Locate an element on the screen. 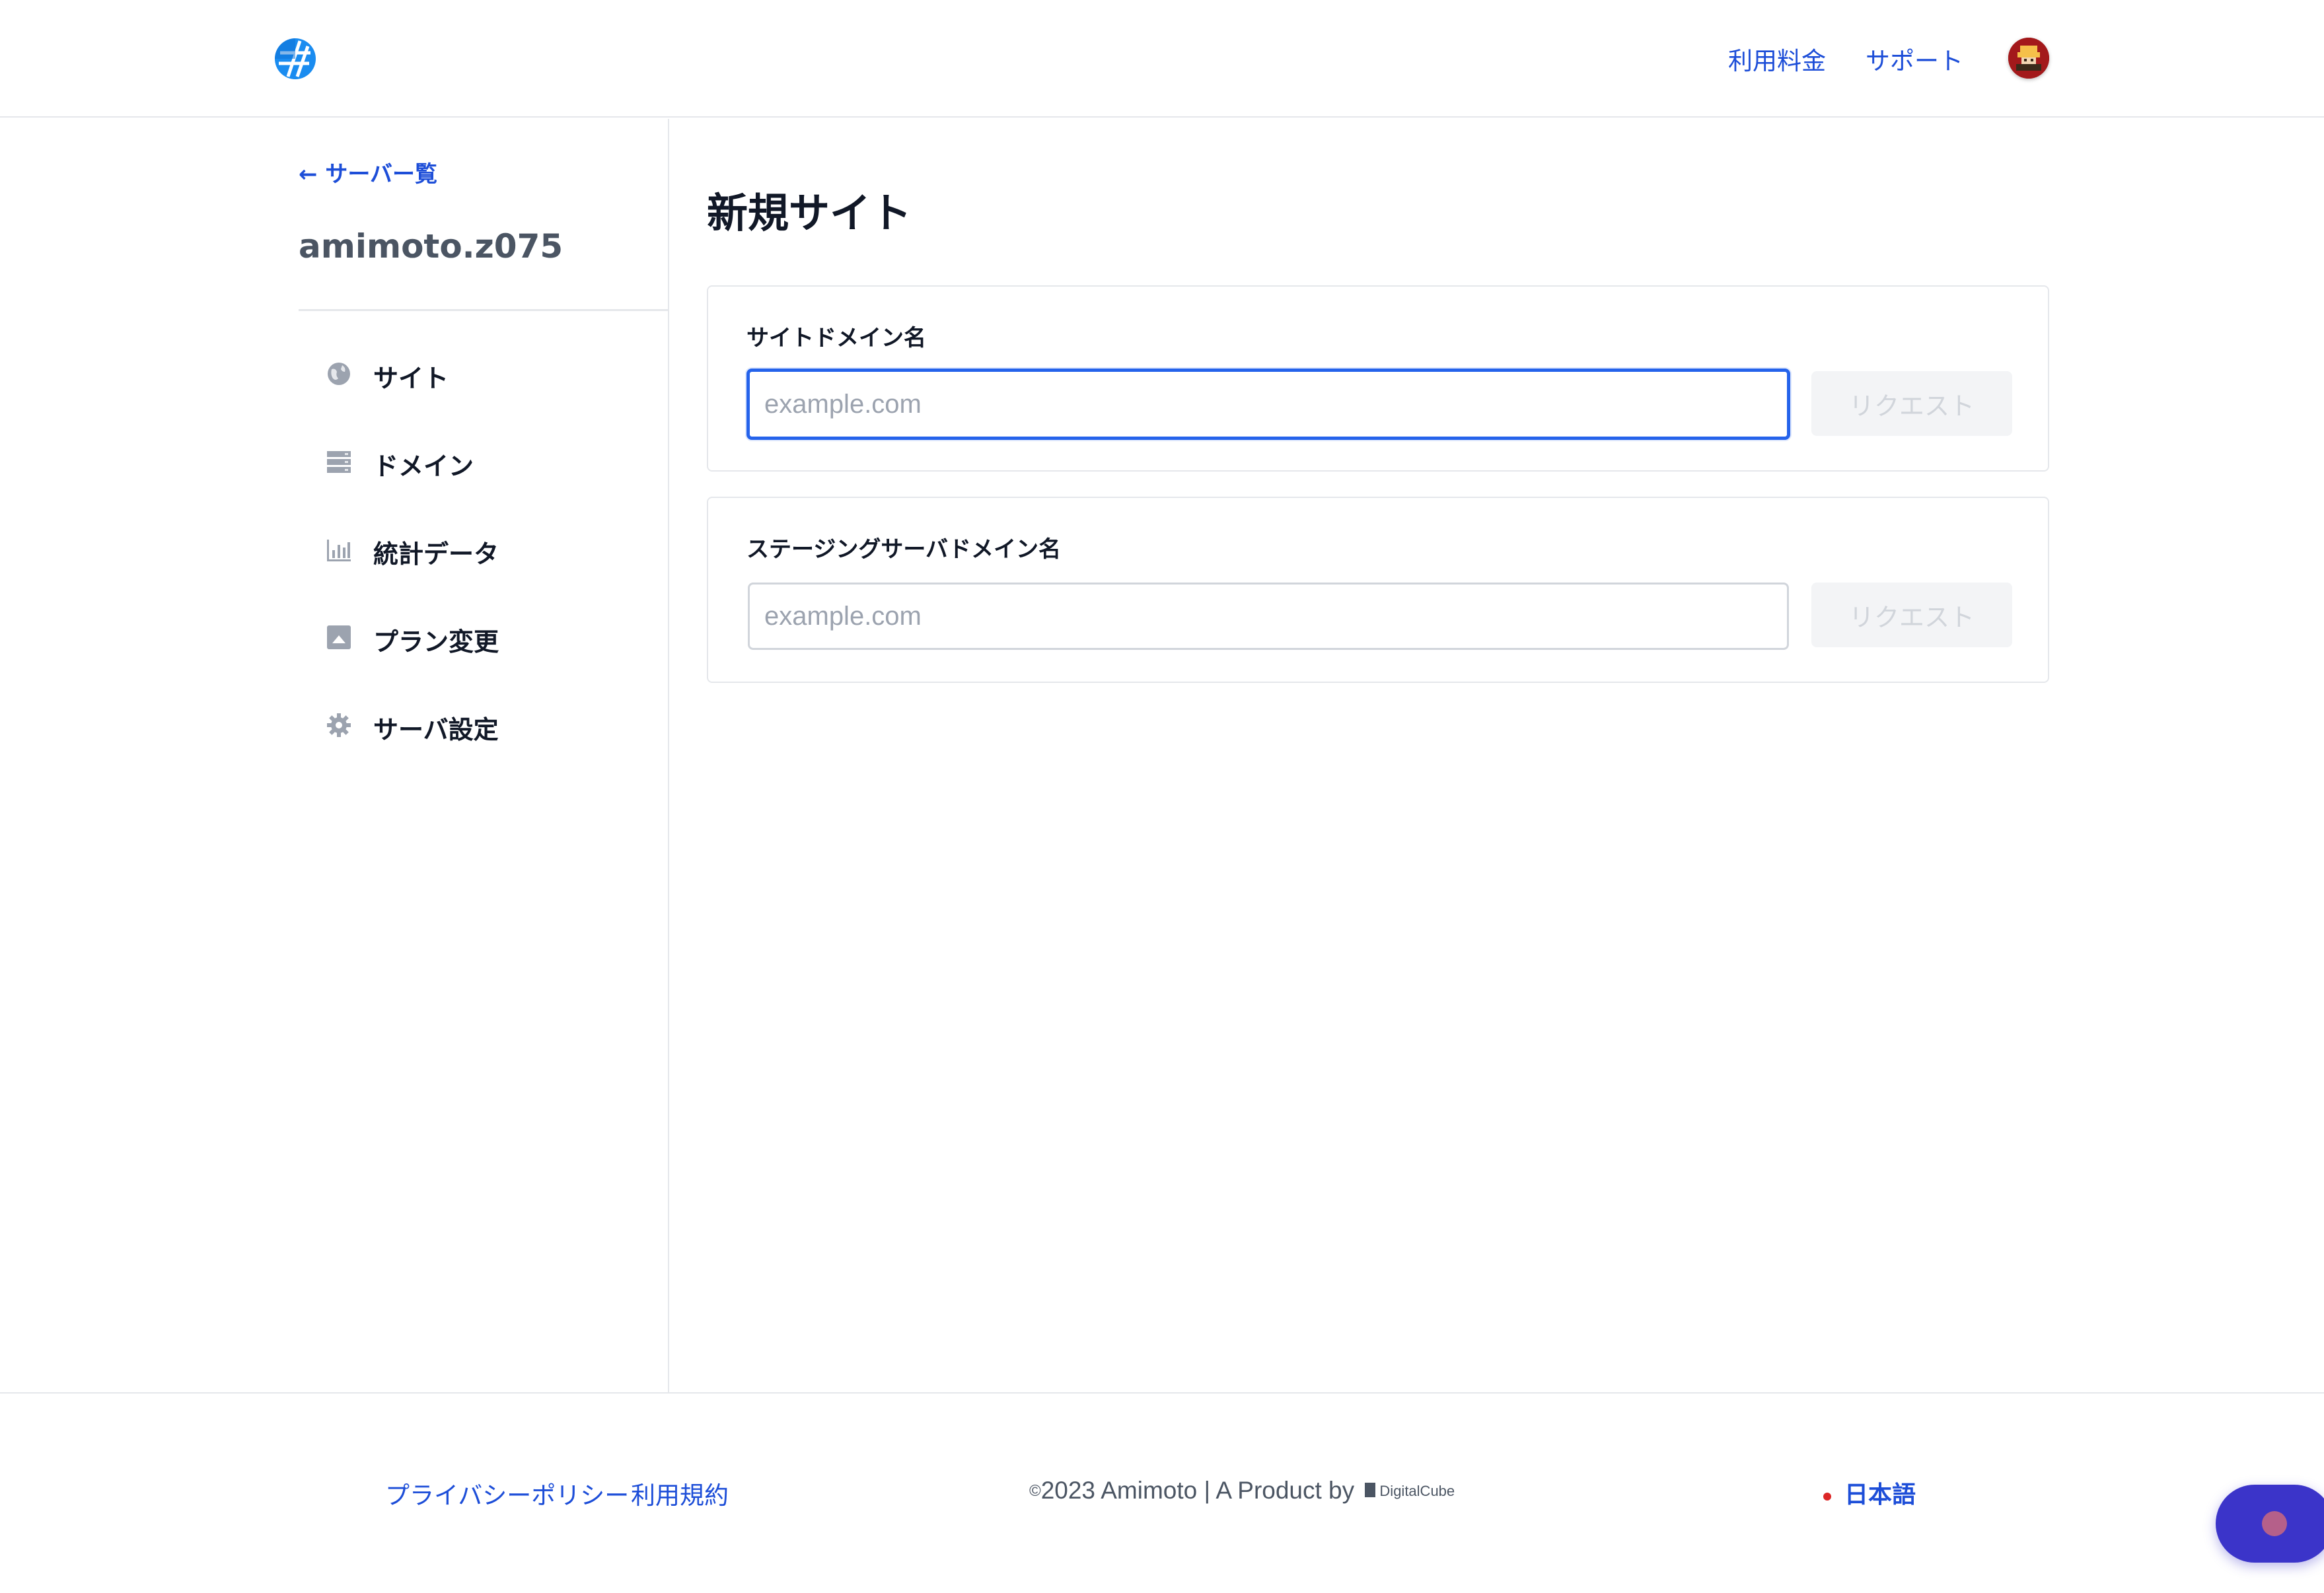 This screenshot has width=2324, height=1593. language-indicator-dot is located at coordinates (1827, 1497).